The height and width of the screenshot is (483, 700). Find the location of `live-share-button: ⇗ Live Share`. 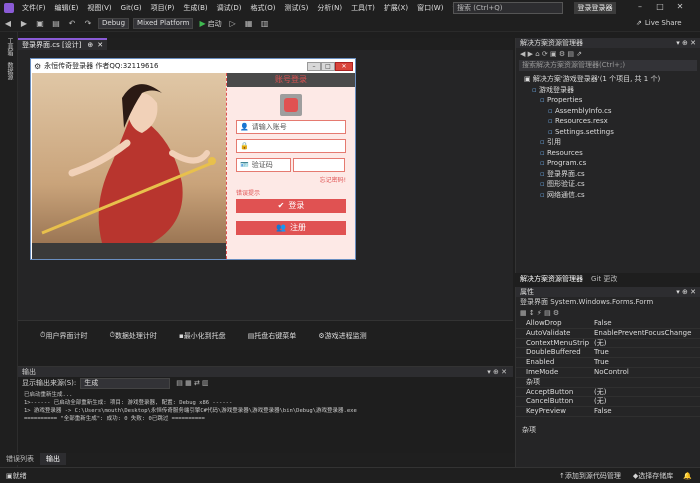

live-share-button: ⇗ Live Share is located at coordinates (659, 23).